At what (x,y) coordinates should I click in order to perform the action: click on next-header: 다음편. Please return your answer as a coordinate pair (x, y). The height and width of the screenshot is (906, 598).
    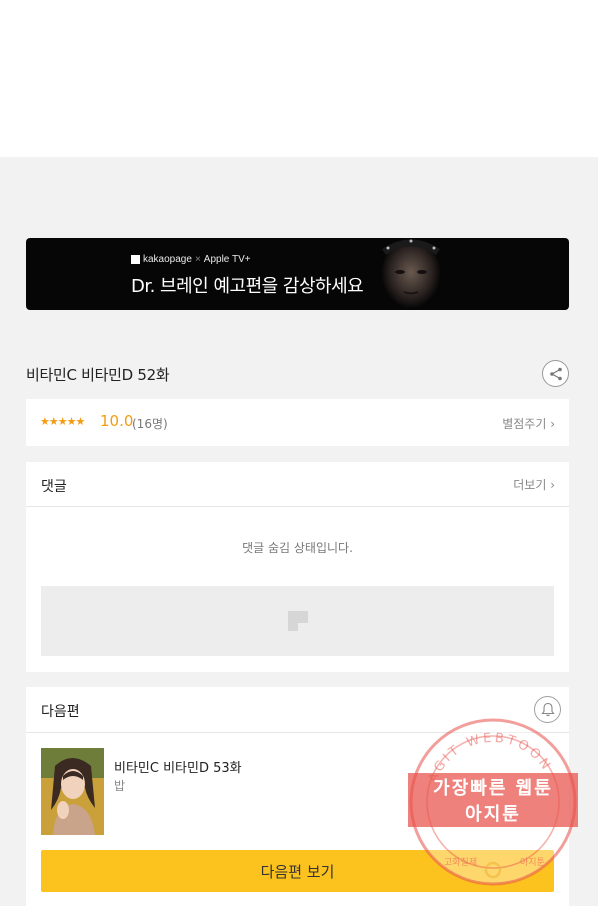
    Looking at the image, I should click on (297, 710).